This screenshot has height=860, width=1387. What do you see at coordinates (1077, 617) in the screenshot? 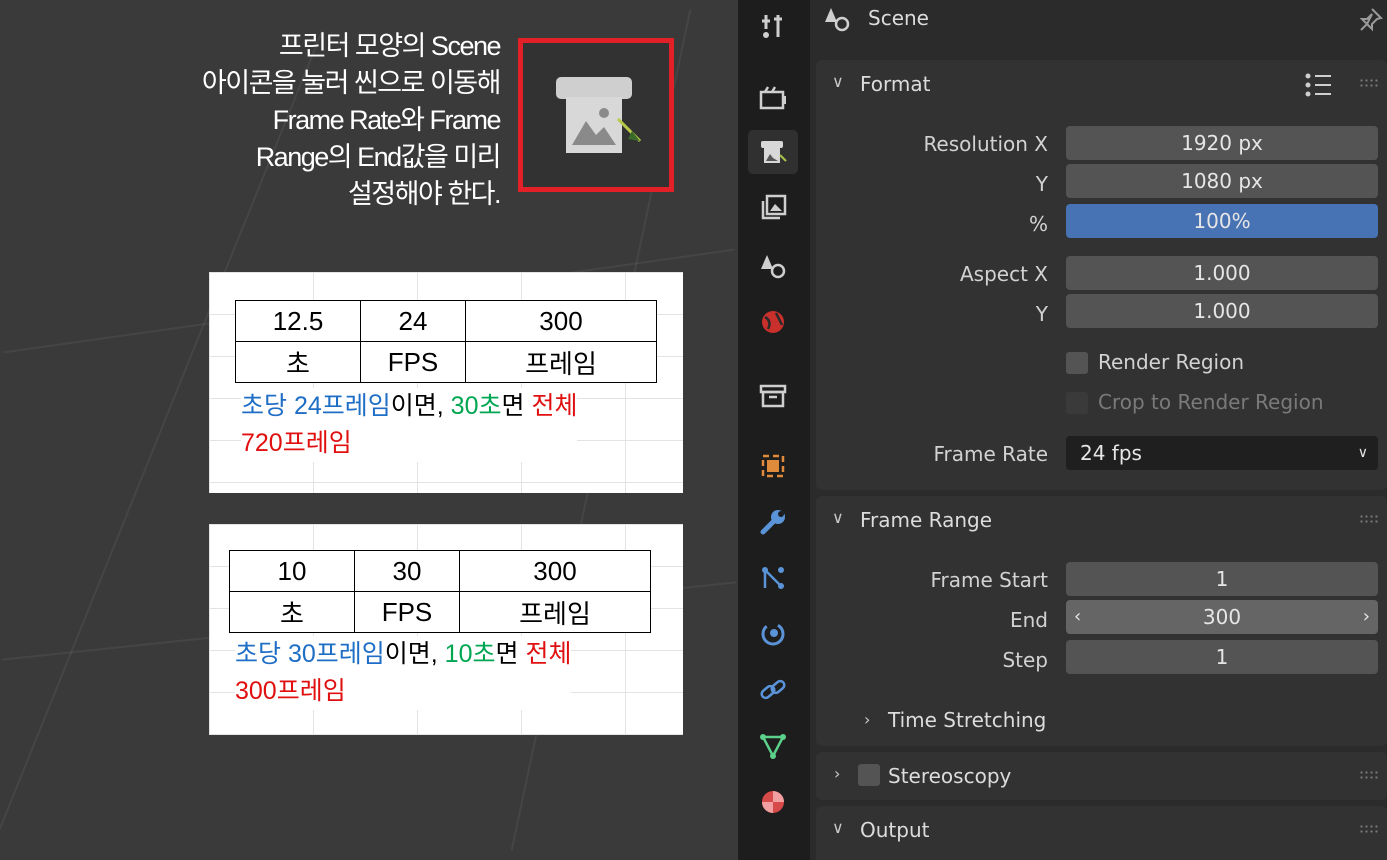
I see `decrement-arrow-icon: ‹` at bounding box center [1077, 617].